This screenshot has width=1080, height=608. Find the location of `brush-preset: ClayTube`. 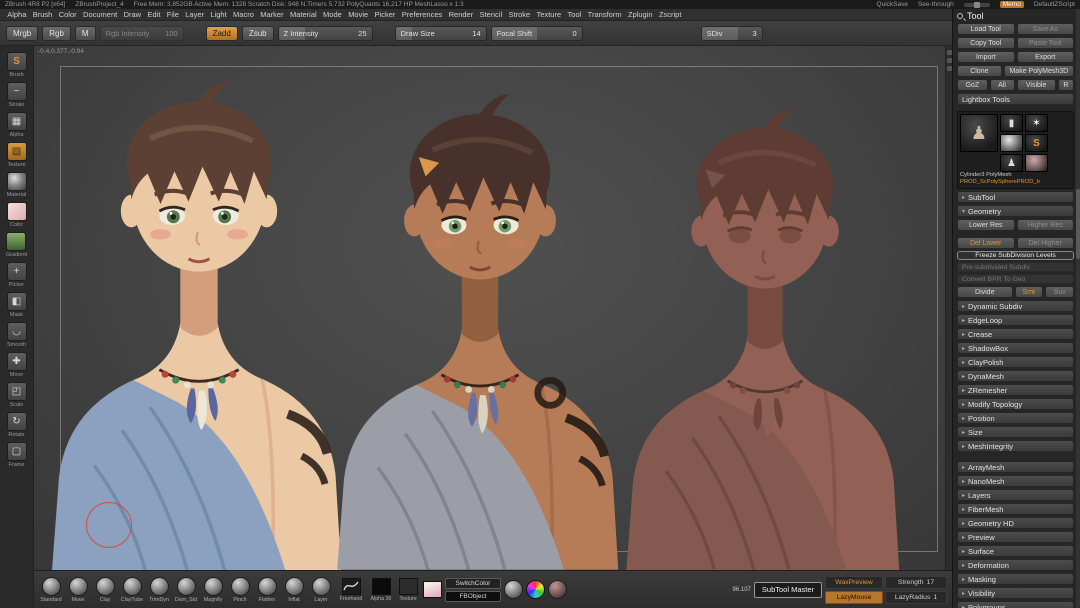

brush-preset: ClayTube is located at coordinates (132, 589).